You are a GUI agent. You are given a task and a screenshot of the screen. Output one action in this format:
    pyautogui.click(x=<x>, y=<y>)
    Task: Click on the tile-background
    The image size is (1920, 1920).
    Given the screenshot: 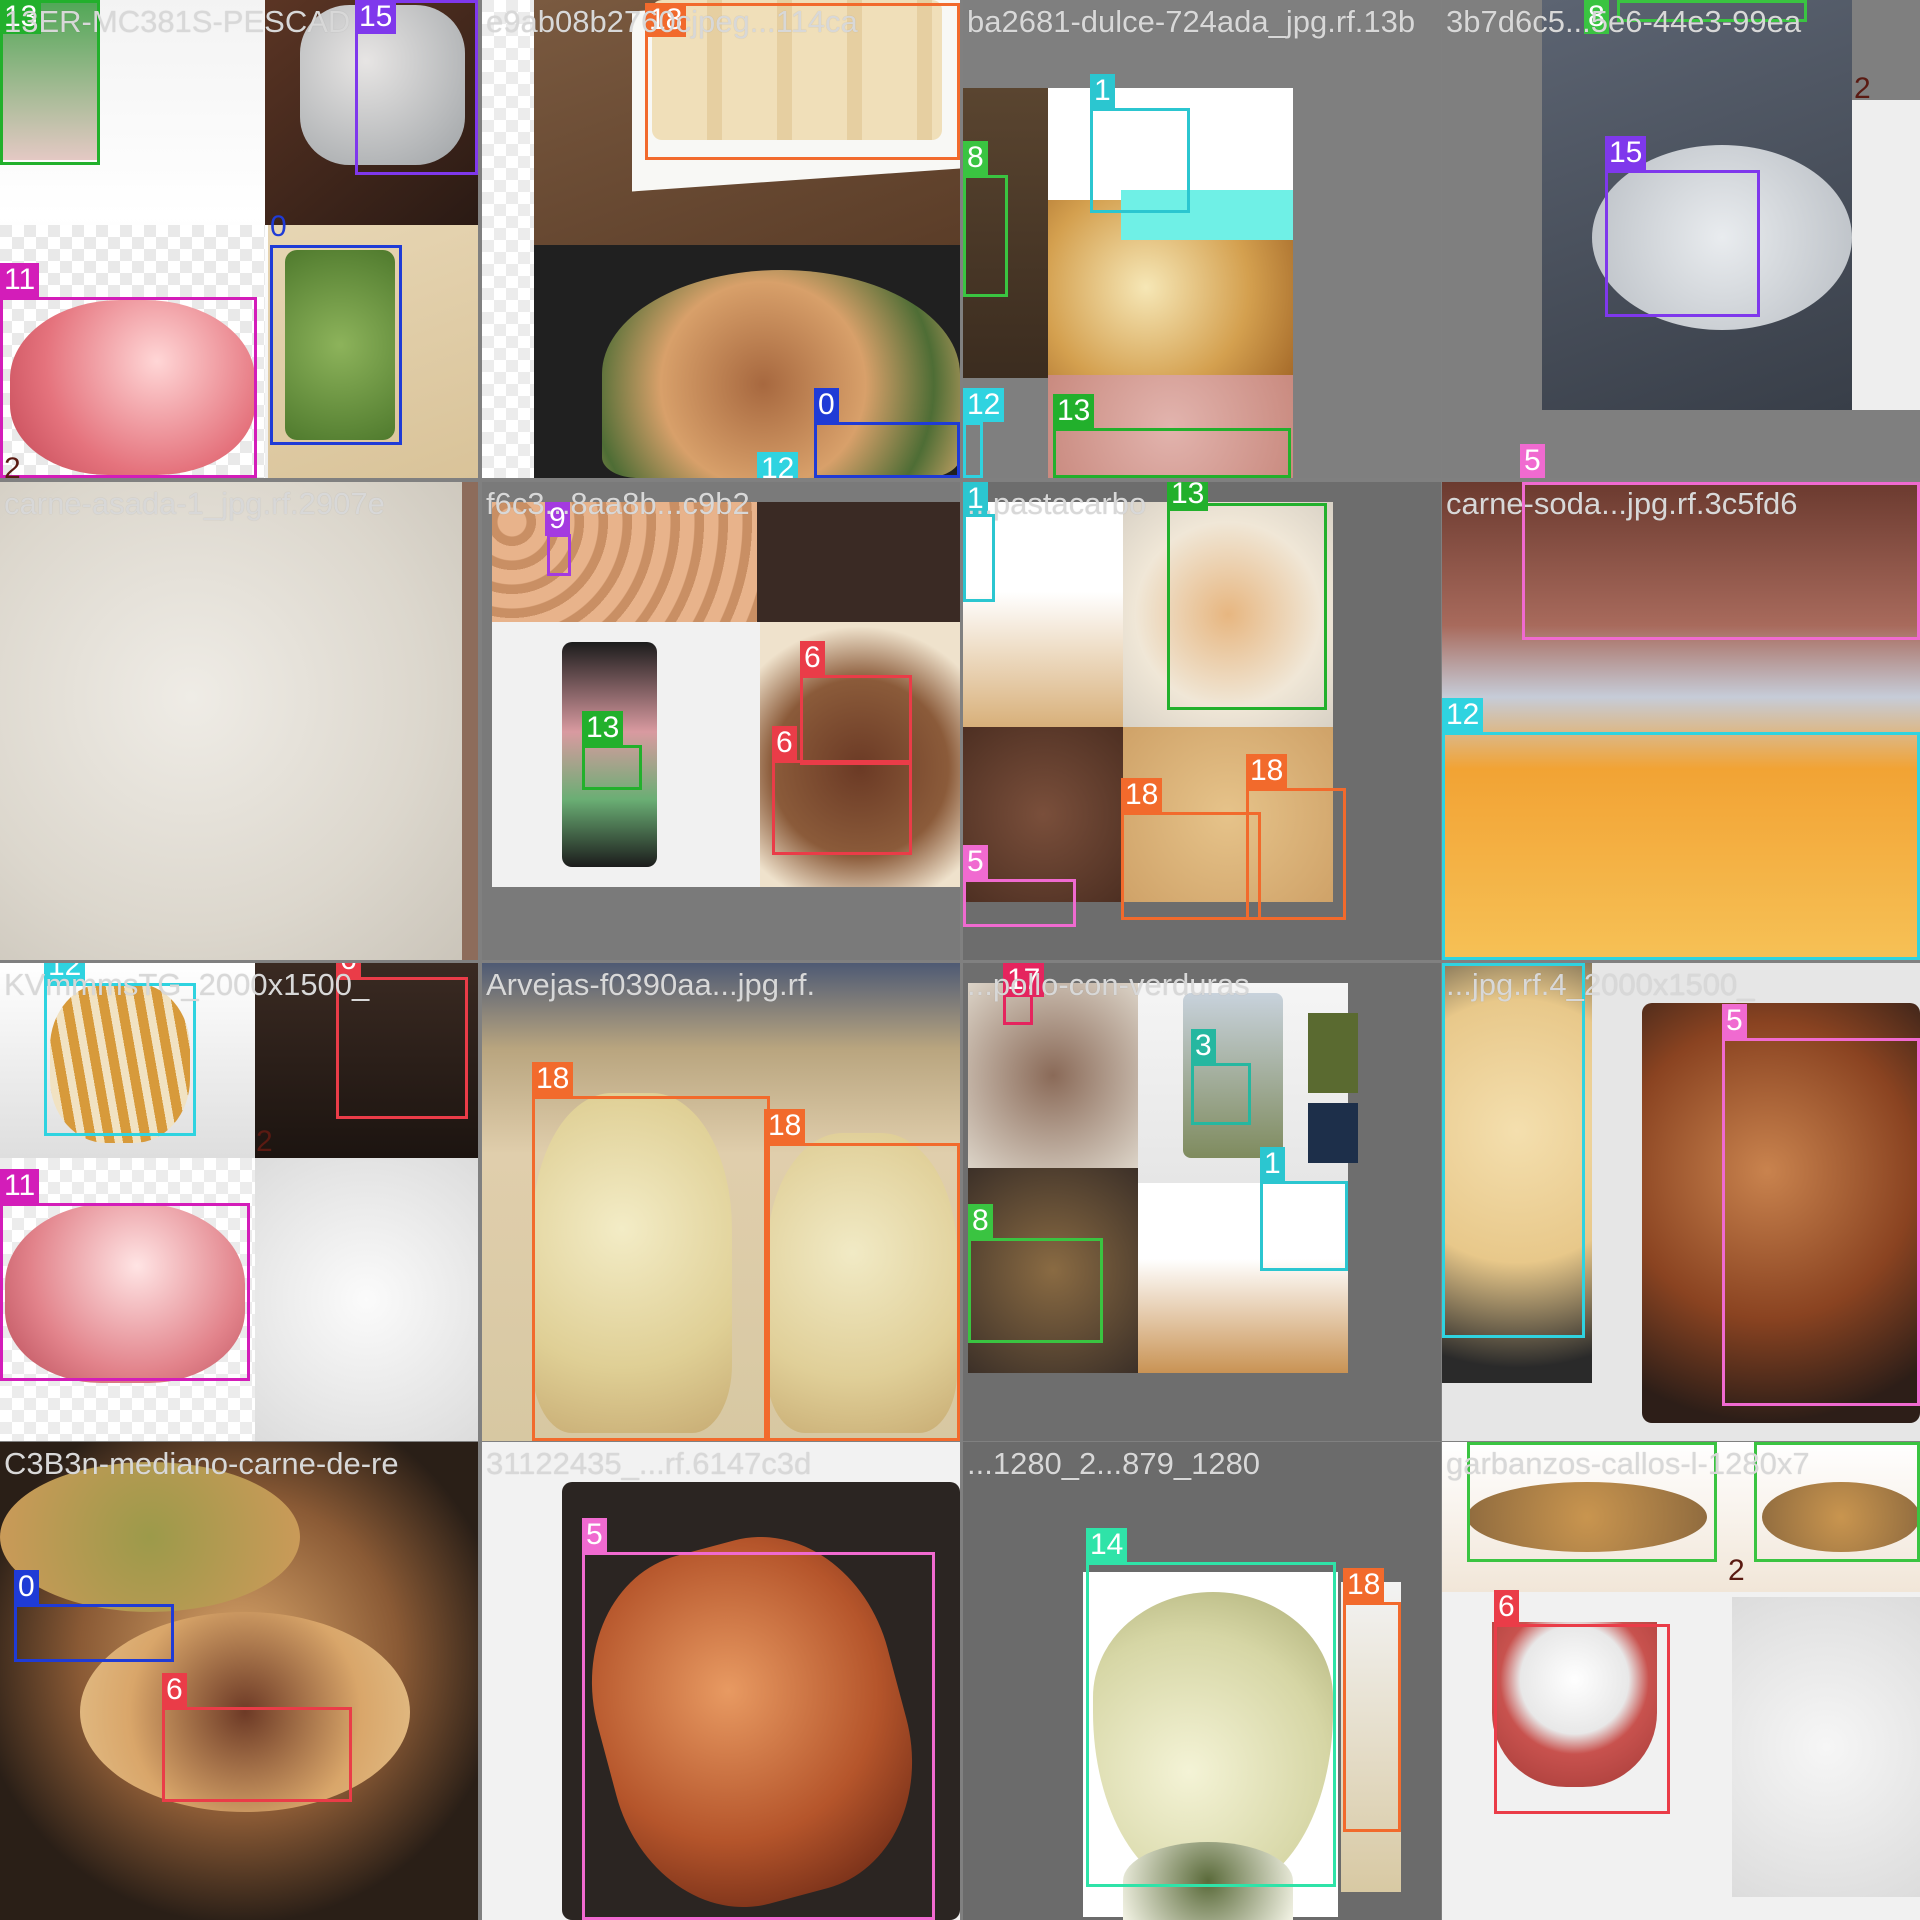 What is the action you would take?
    pyautogui.click(x=239, y=721)
    